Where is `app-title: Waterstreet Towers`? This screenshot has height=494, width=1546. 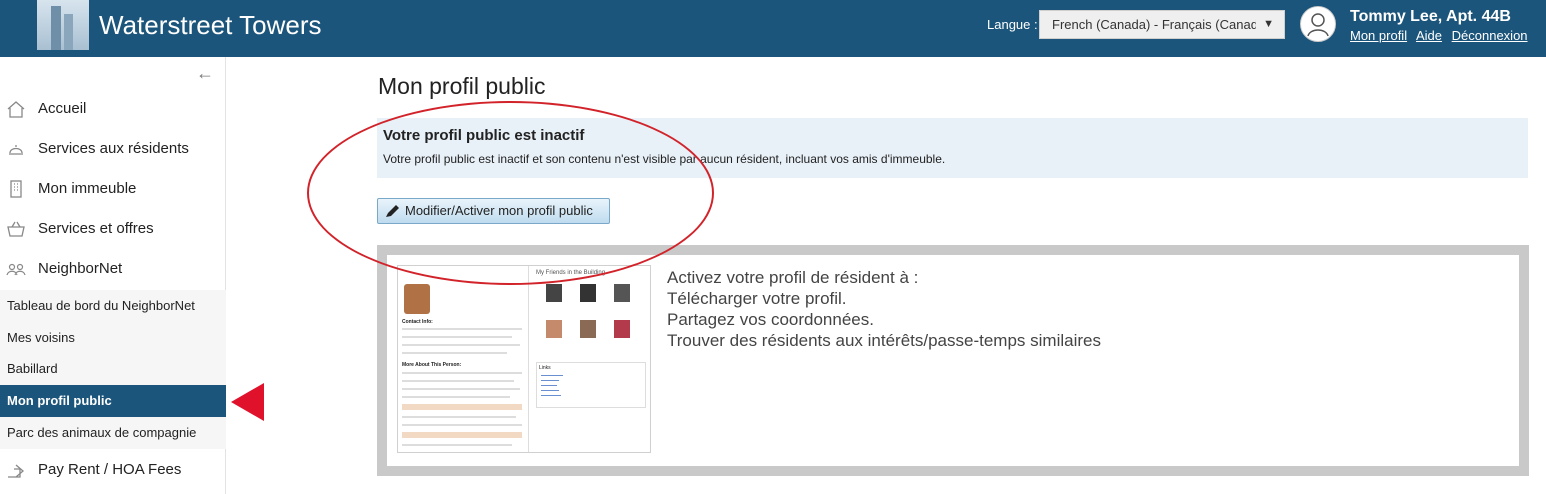 app-title: Waterstreet Towers is located at coordinates (210, 25).